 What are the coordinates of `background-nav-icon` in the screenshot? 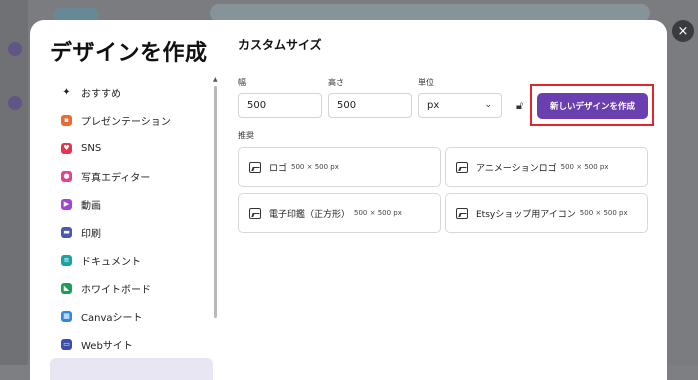 It's located at (15, 103).